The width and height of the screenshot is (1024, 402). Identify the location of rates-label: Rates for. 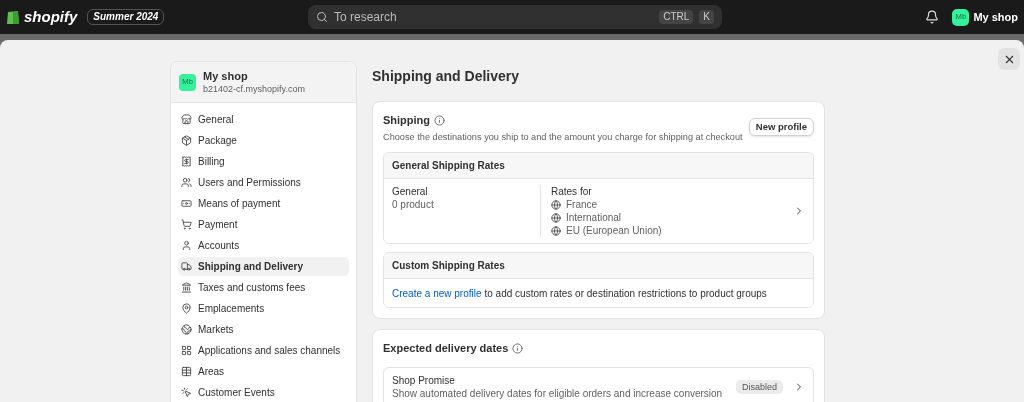
(572, 192).